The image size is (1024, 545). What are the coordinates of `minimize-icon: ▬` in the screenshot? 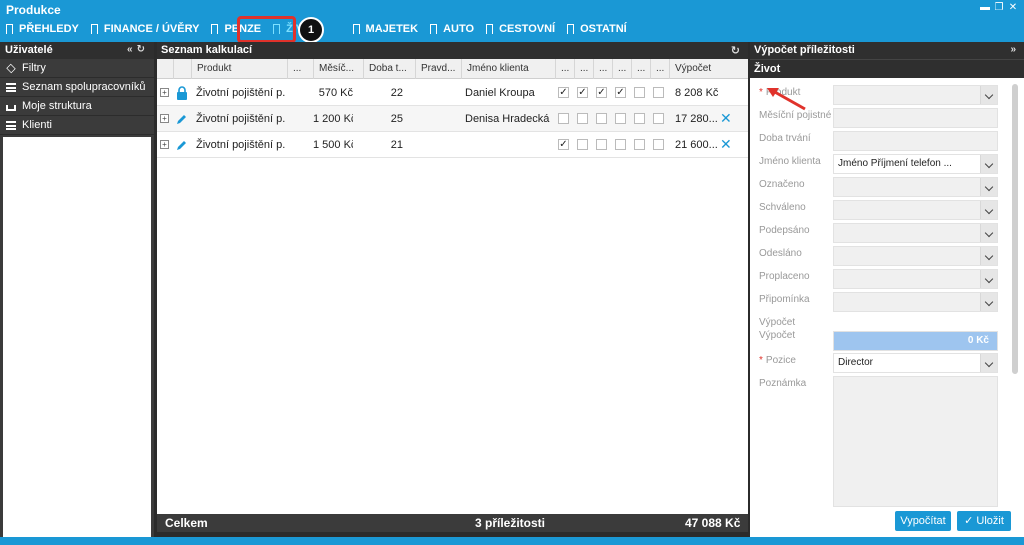 It's located at (985, 8).